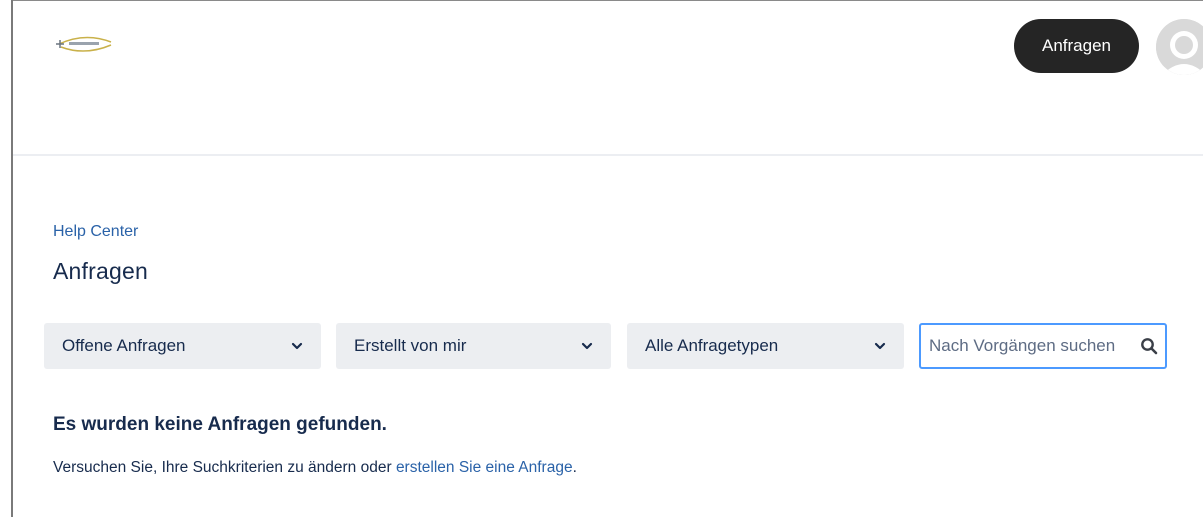  What do you see at coordinates (1034, 346) in the screenshot?
I see `search-input` at bounding box center [1034, 346].